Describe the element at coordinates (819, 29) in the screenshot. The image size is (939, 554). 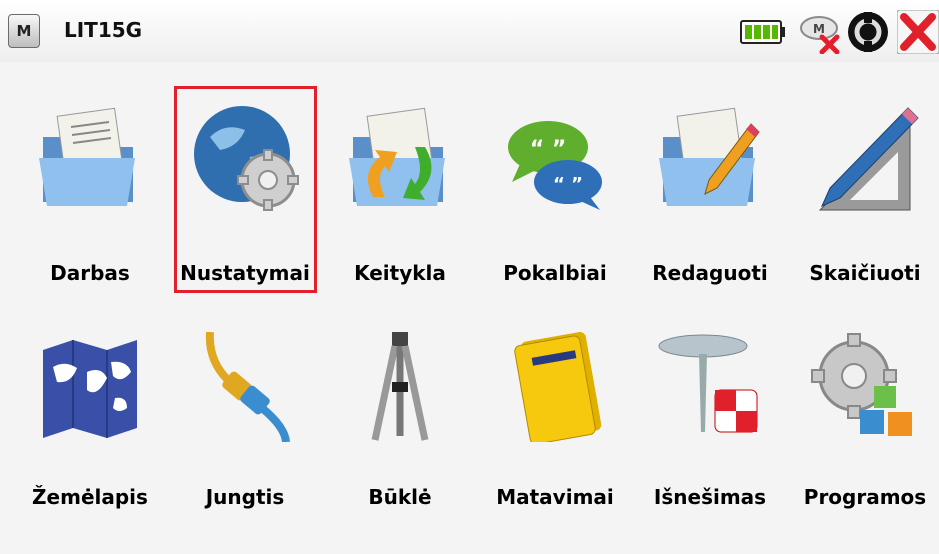
I see `svg-text: M` at that location.